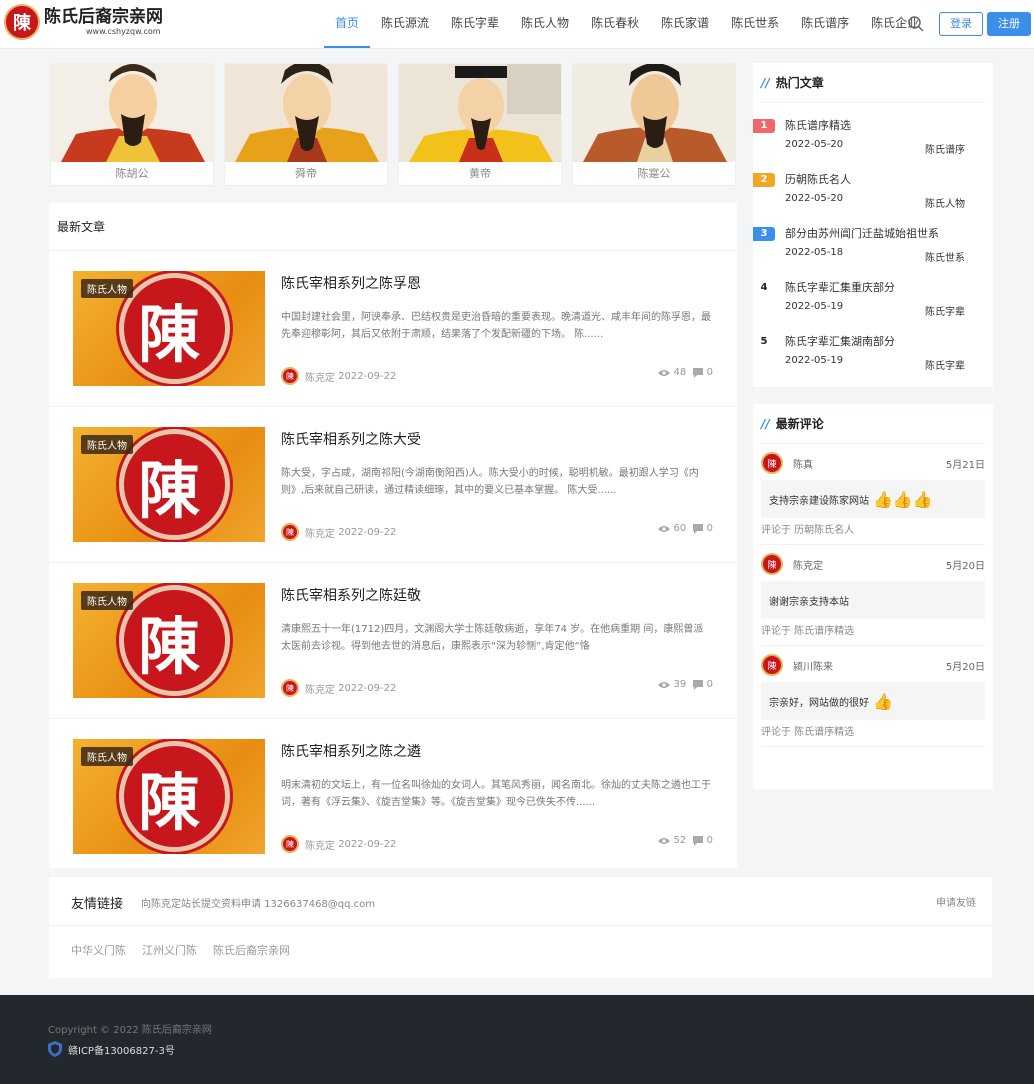 Image resolution: width=1034 pixels, height=1084 pixels. Describe the element at coordinates (475, 24) in the screenshot. I see `nav-item-generation-names: 陈氏字辈` at that location.